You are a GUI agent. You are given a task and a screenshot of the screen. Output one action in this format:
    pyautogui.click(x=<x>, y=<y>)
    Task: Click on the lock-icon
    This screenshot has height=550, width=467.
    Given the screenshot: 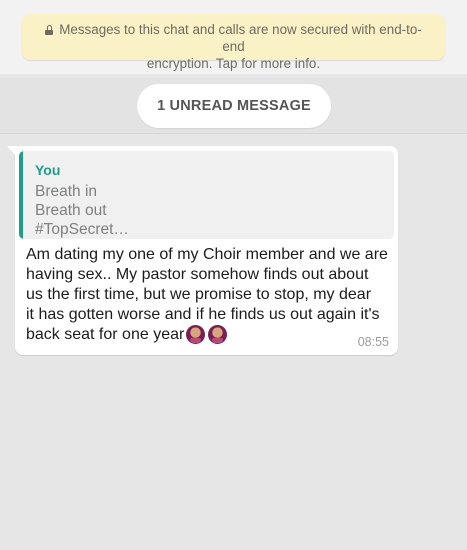 What is the action you would take?
    pyautogui.click(x=49, y=30)
    